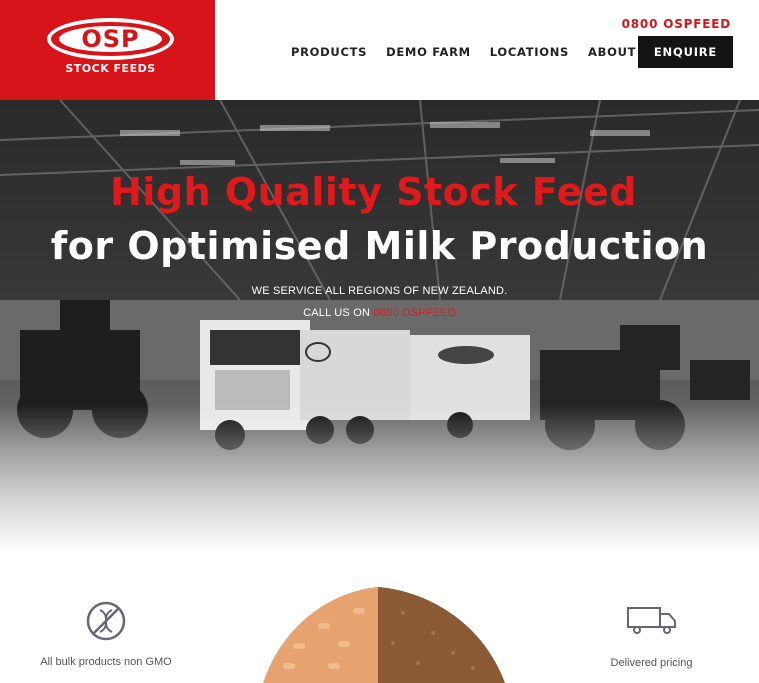 The height and width of the screenshot is (683, 759). Describe the element at coordinates (651, 663) in the screenshot. I see `feature-label: Delivered pricing` at that location.